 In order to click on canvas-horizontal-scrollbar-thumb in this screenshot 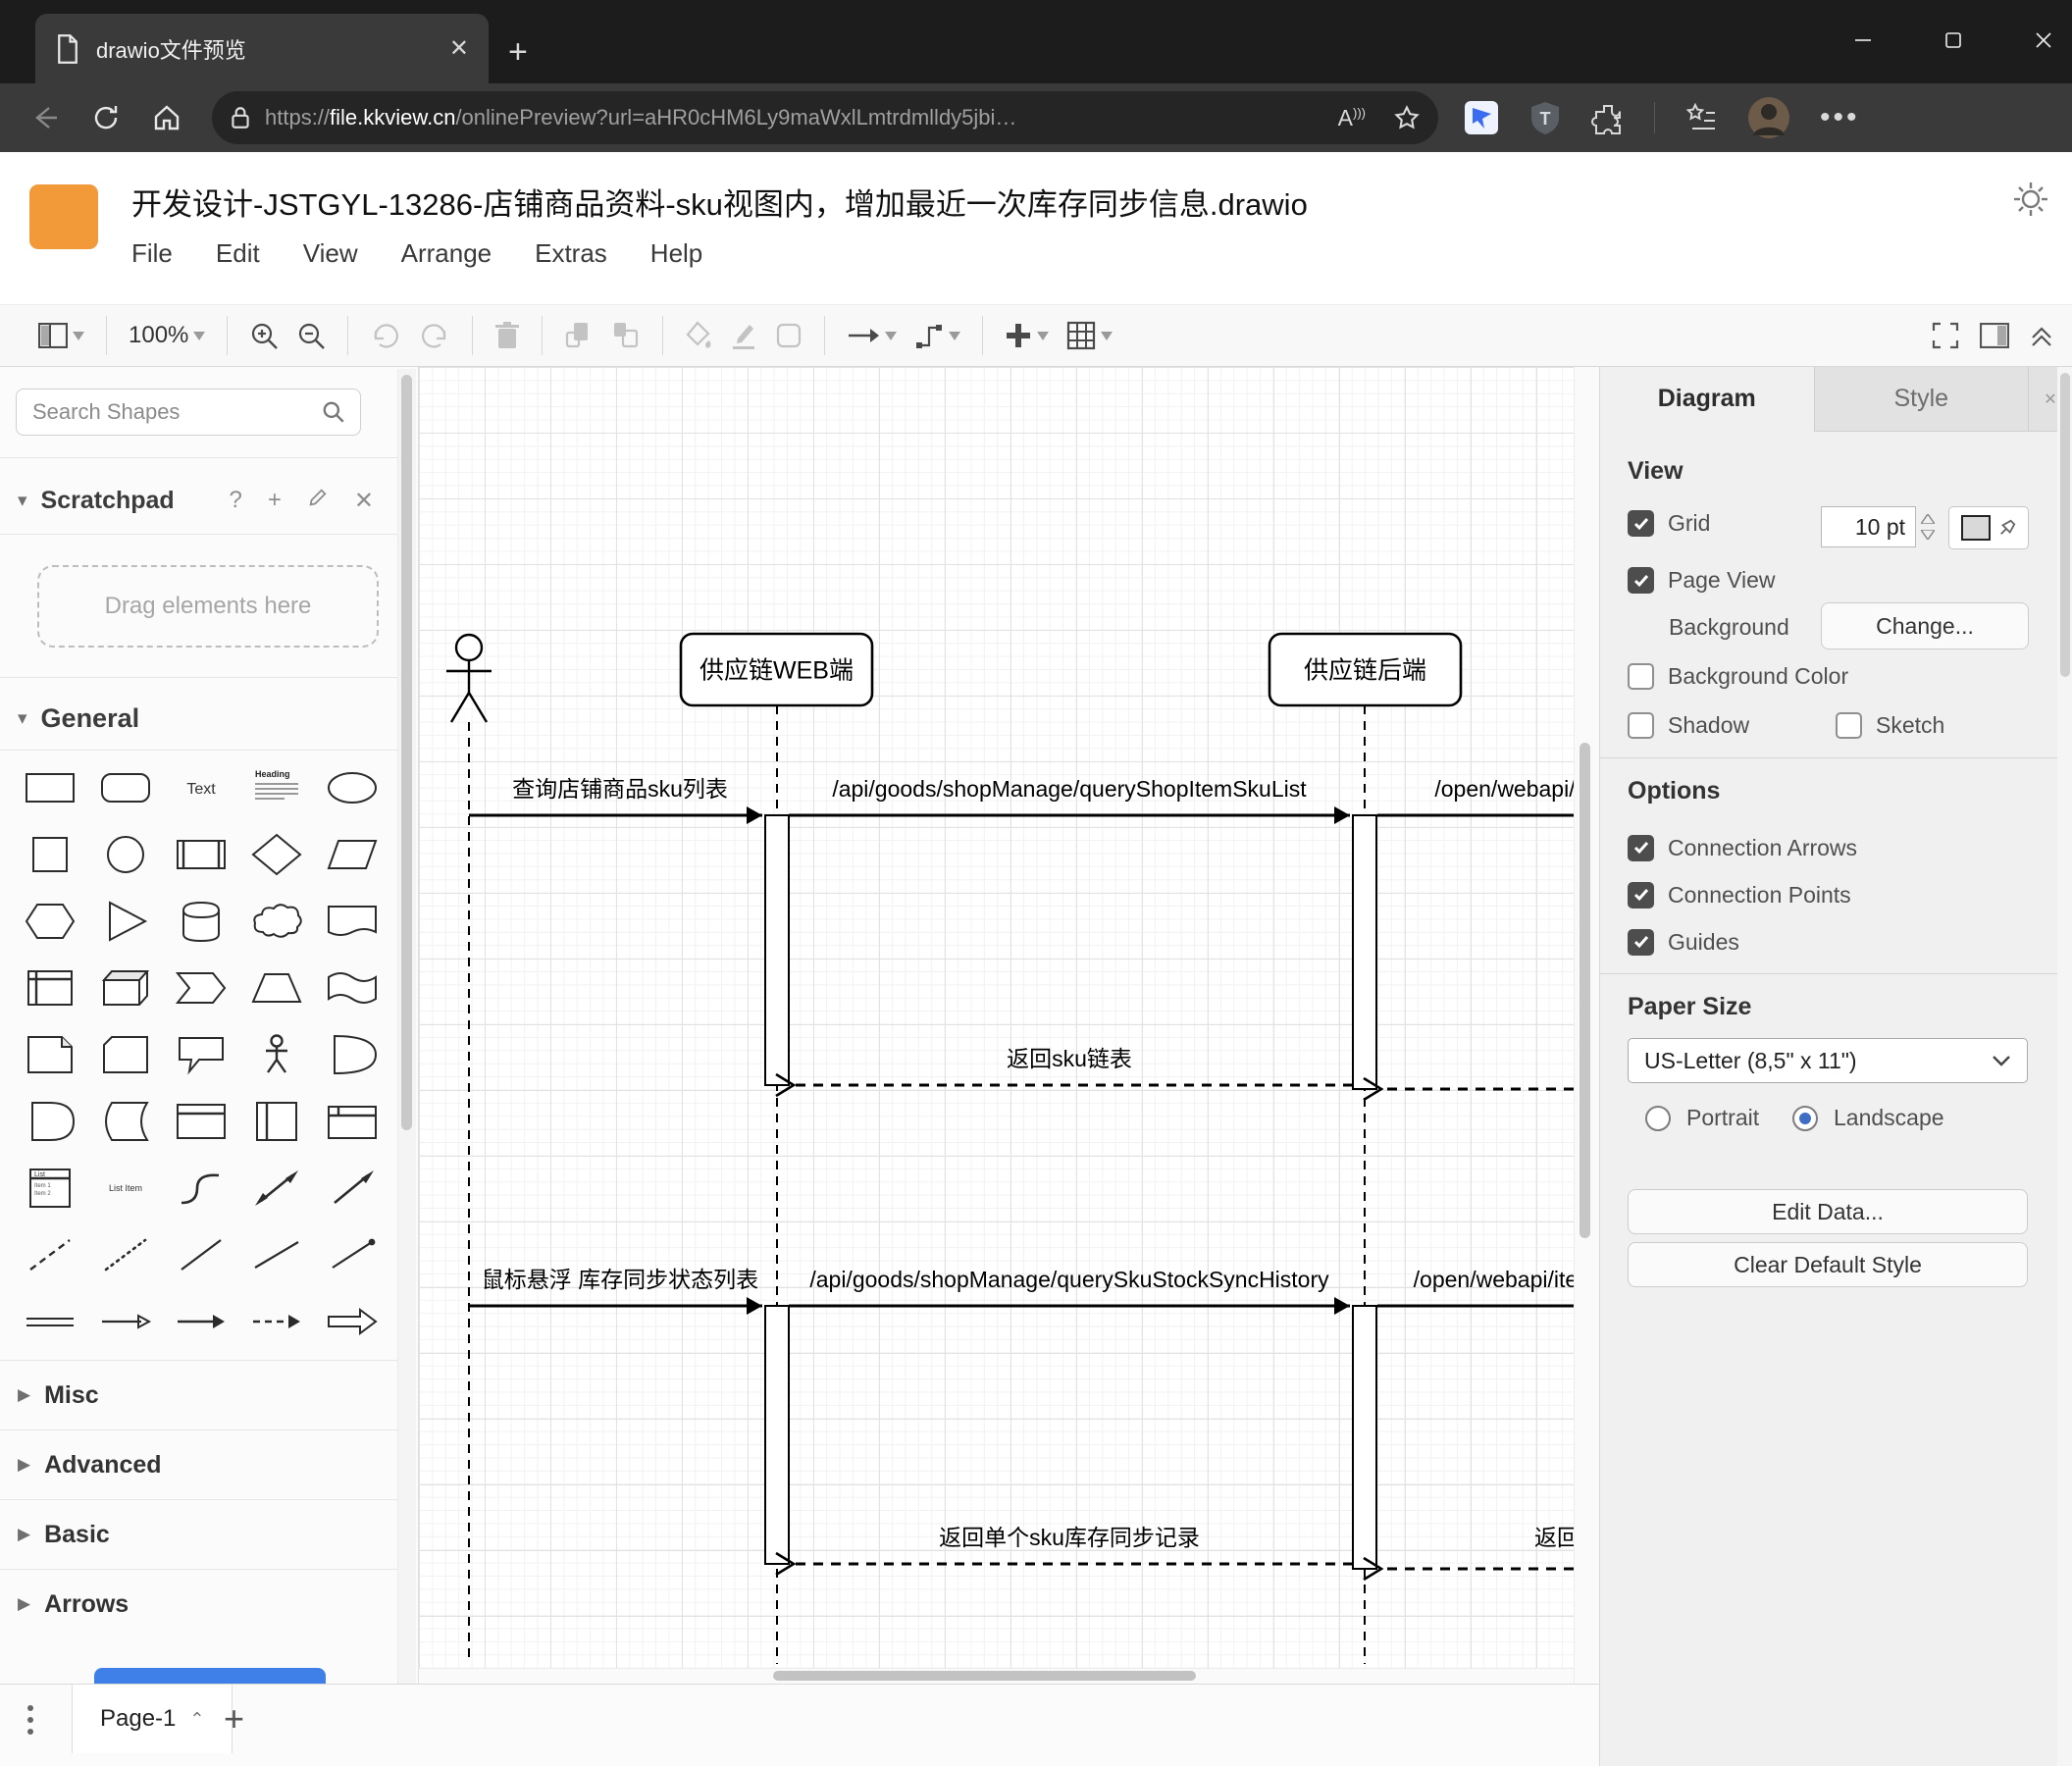, I will do `click(984, 1676)`.